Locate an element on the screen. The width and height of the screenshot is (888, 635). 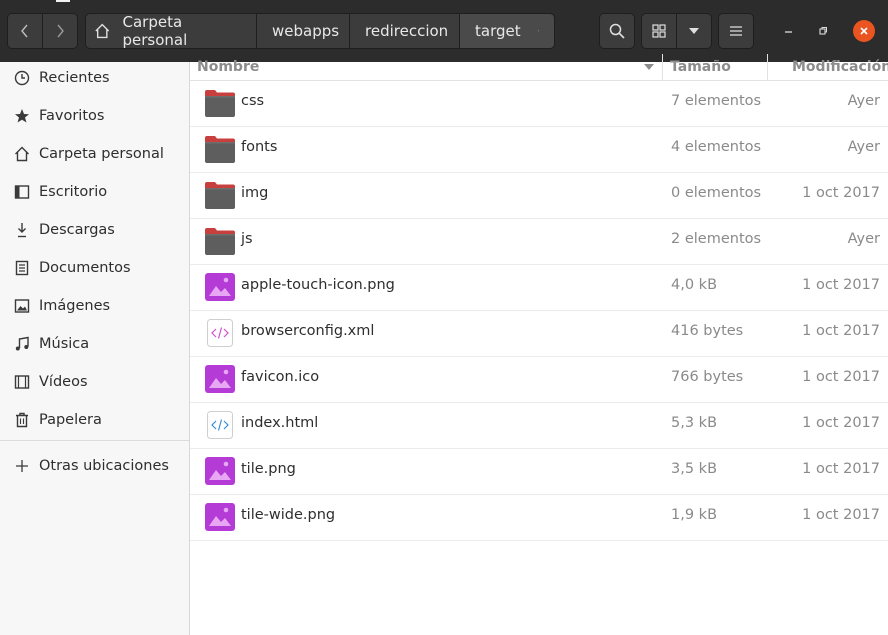
breadcrumb-home: Carpeta personal is located at coordinates (171, 31).